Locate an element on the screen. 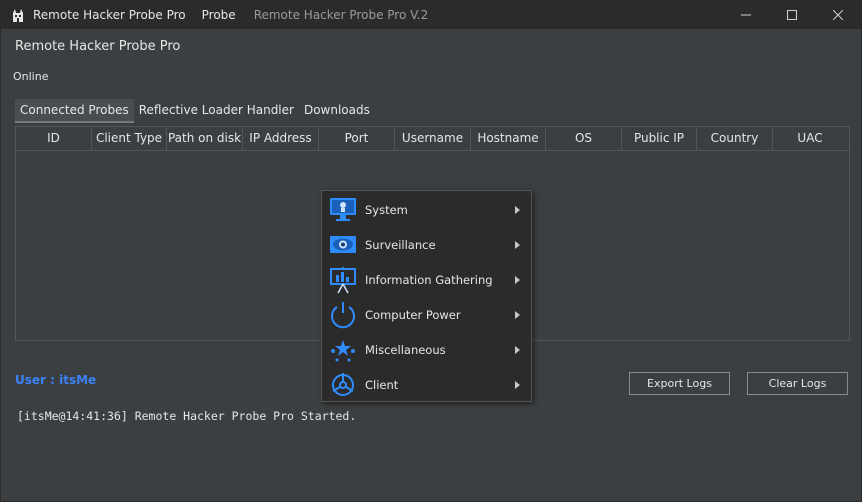 The height and width of the screenshot is (502, 862). menu-item-computer-power: Computer Power is located at coordinates (426, 314).